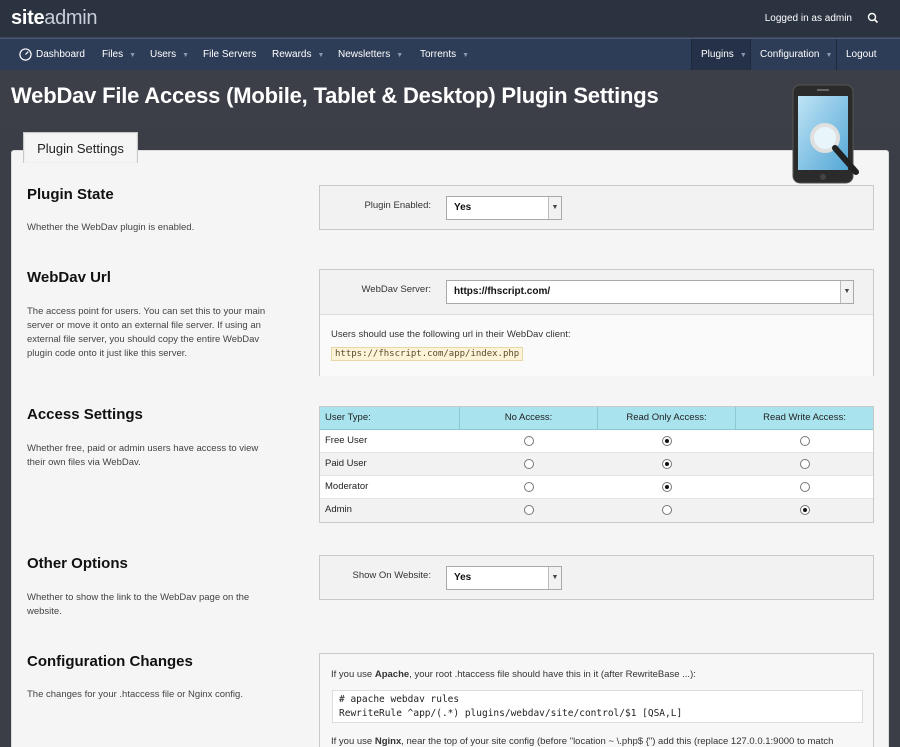 The image size is (900, 747). What do you see at coordinates (861, 54) in the screenshot?
I see `nav-logout: Logout` at bounding box center [861, 54].